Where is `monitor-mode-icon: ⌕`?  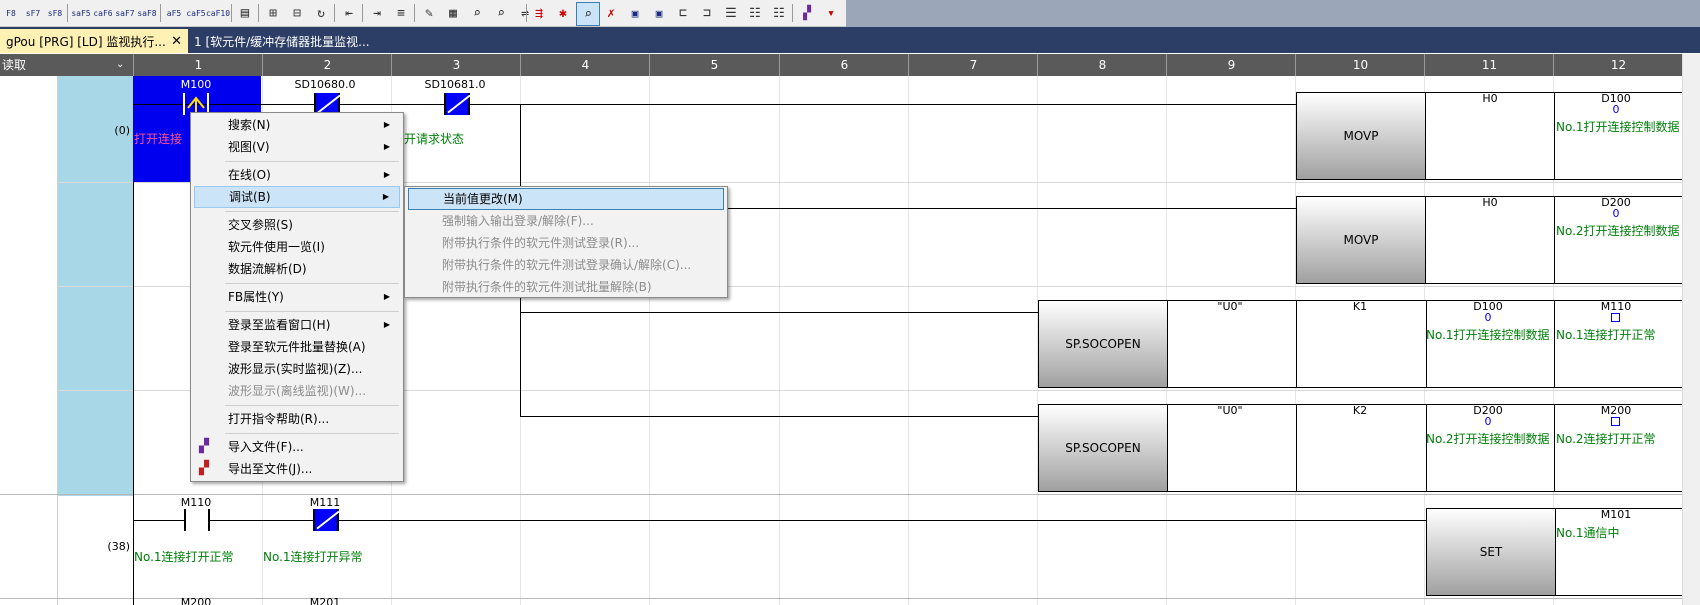
monitor-mode-icon: ⌕ is located at coordinates (588, 14).